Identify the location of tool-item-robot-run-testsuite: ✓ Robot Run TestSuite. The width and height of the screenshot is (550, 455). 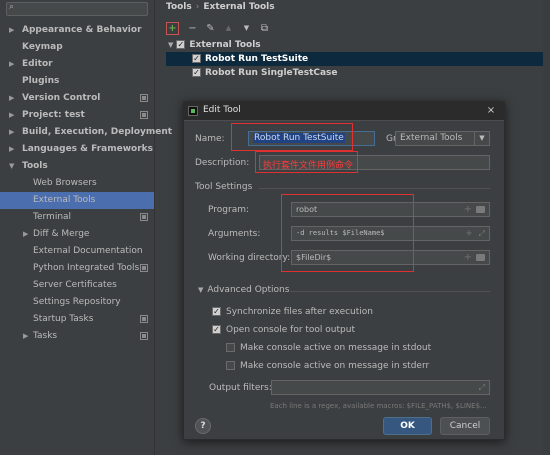
(357, 59).